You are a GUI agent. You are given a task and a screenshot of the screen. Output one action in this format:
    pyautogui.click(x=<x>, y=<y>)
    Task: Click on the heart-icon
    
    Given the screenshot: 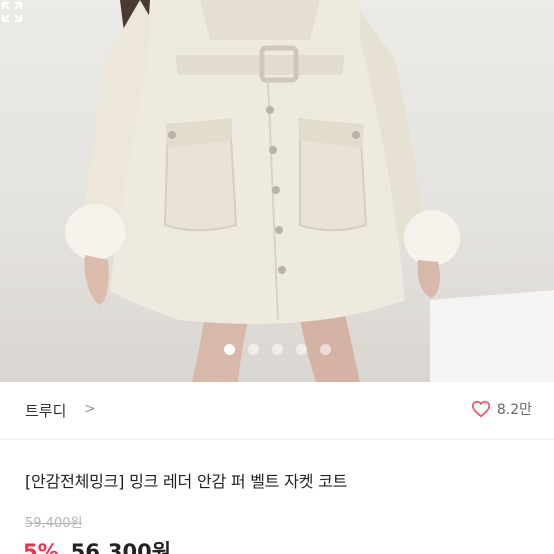 What is the action you would take?
    pyautogui.click(x=480, y=409)
    